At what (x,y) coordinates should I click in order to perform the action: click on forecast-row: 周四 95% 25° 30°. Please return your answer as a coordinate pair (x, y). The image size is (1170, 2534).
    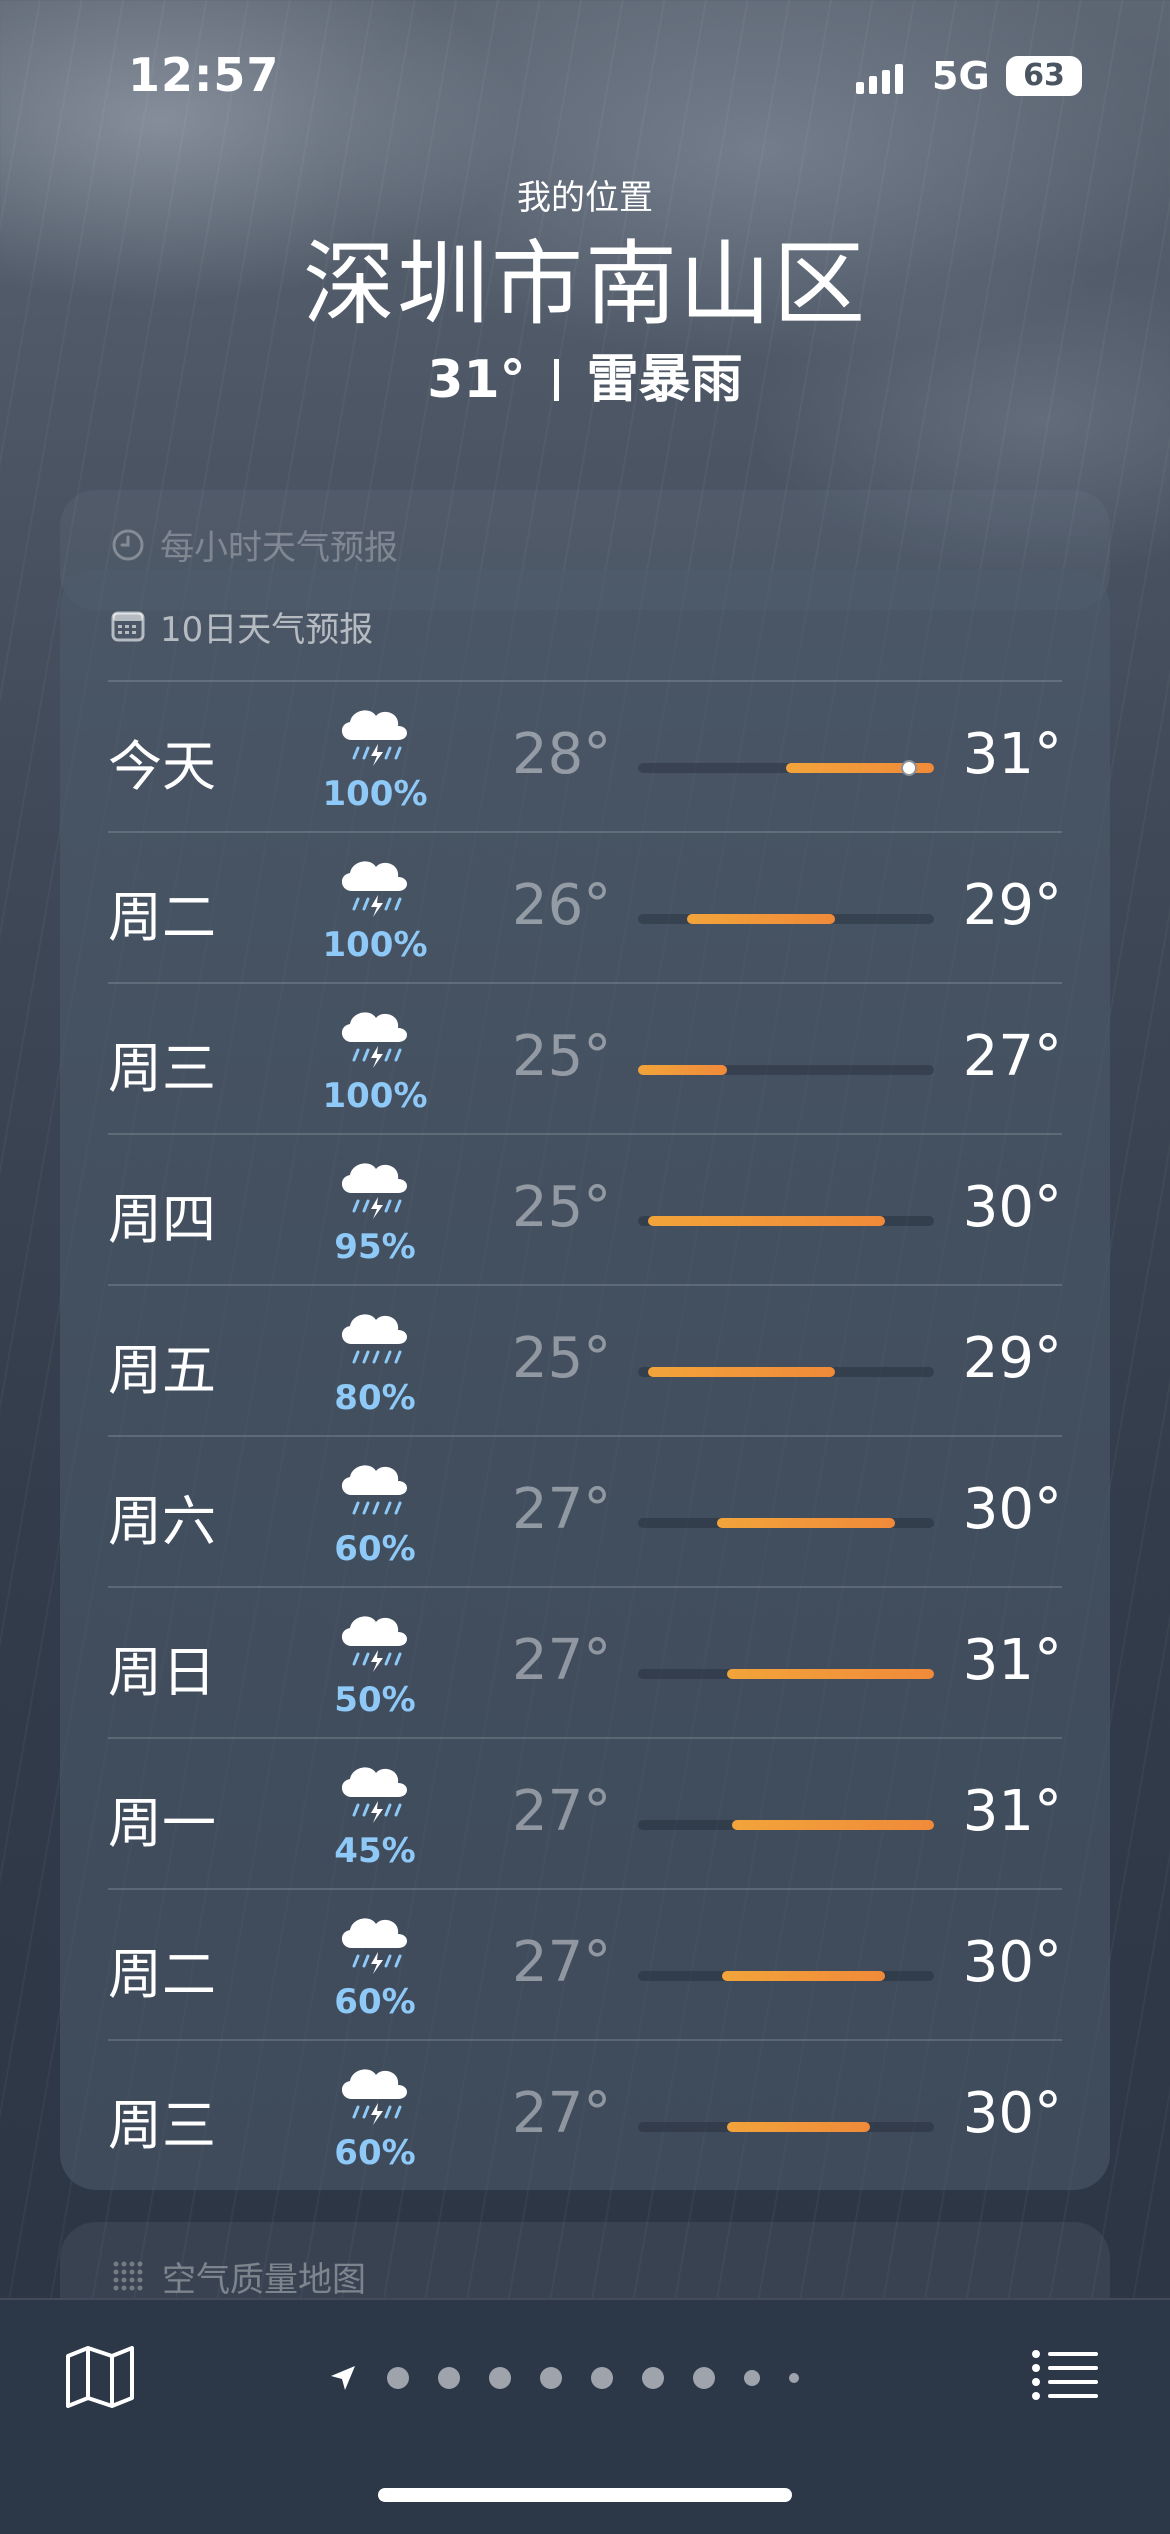
    Looking at the image, I should click on (585, 1210).